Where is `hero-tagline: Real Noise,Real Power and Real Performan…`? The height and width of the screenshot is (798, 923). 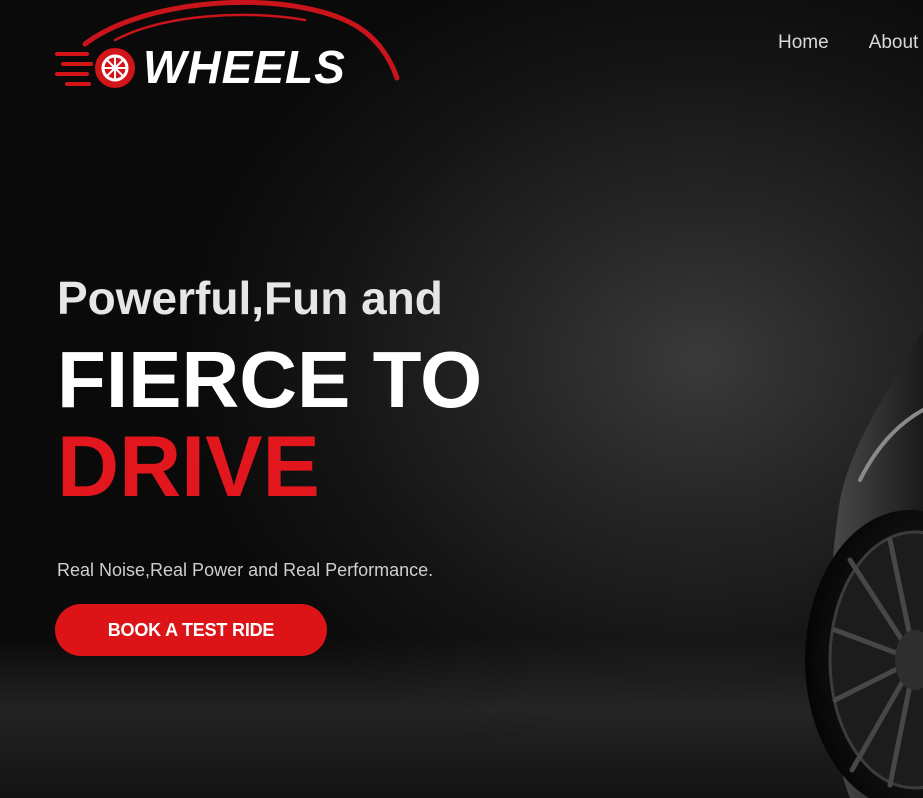
hero-tagline: Real Noise,Real Power and Real Performan… is located at coordinates (245, 570).